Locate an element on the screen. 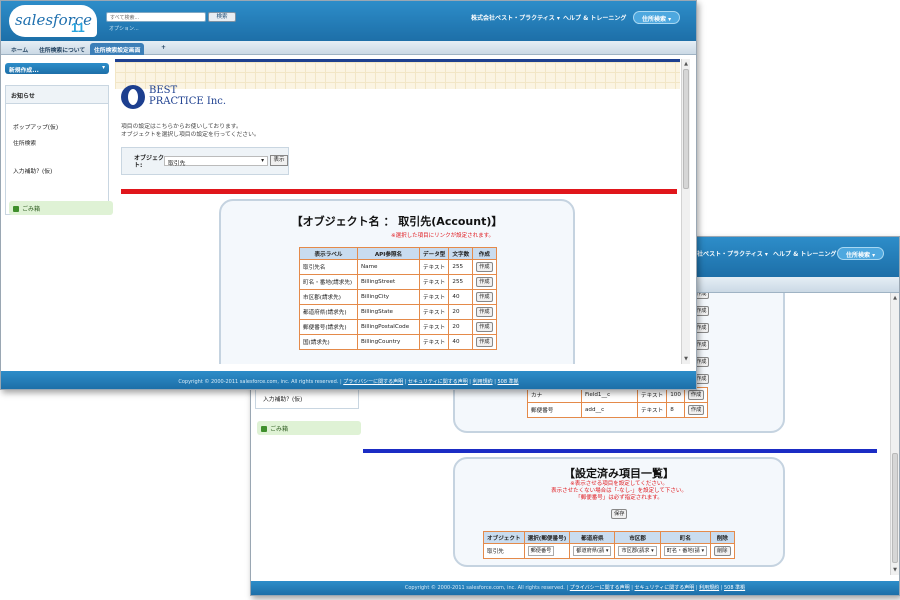  cell: add__c is located at coordinates (609, 410).